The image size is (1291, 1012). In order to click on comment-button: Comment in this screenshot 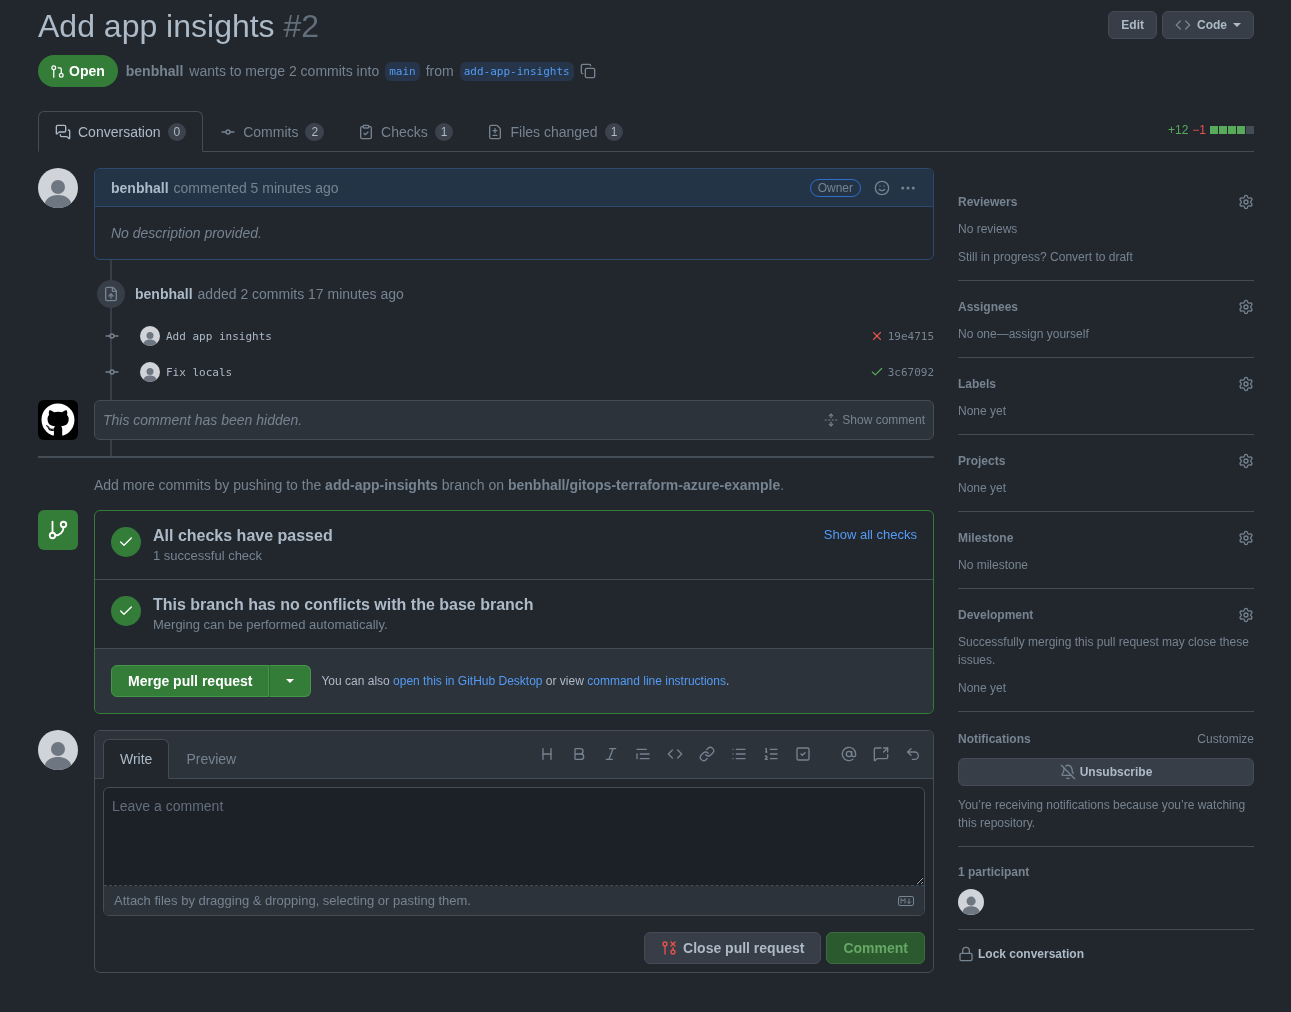, I will do `click(875, 948)`.